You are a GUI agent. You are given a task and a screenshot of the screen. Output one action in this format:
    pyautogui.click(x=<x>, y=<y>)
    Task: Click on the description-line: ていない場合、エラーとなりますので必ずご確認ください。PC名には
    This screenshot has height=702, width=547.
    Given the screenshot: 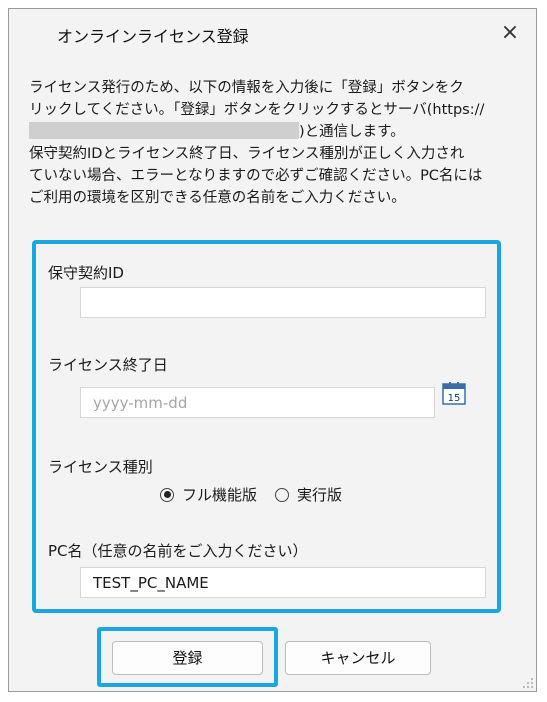 What is the action you would take?
    pyautogui.click(x=256, y=176)
    